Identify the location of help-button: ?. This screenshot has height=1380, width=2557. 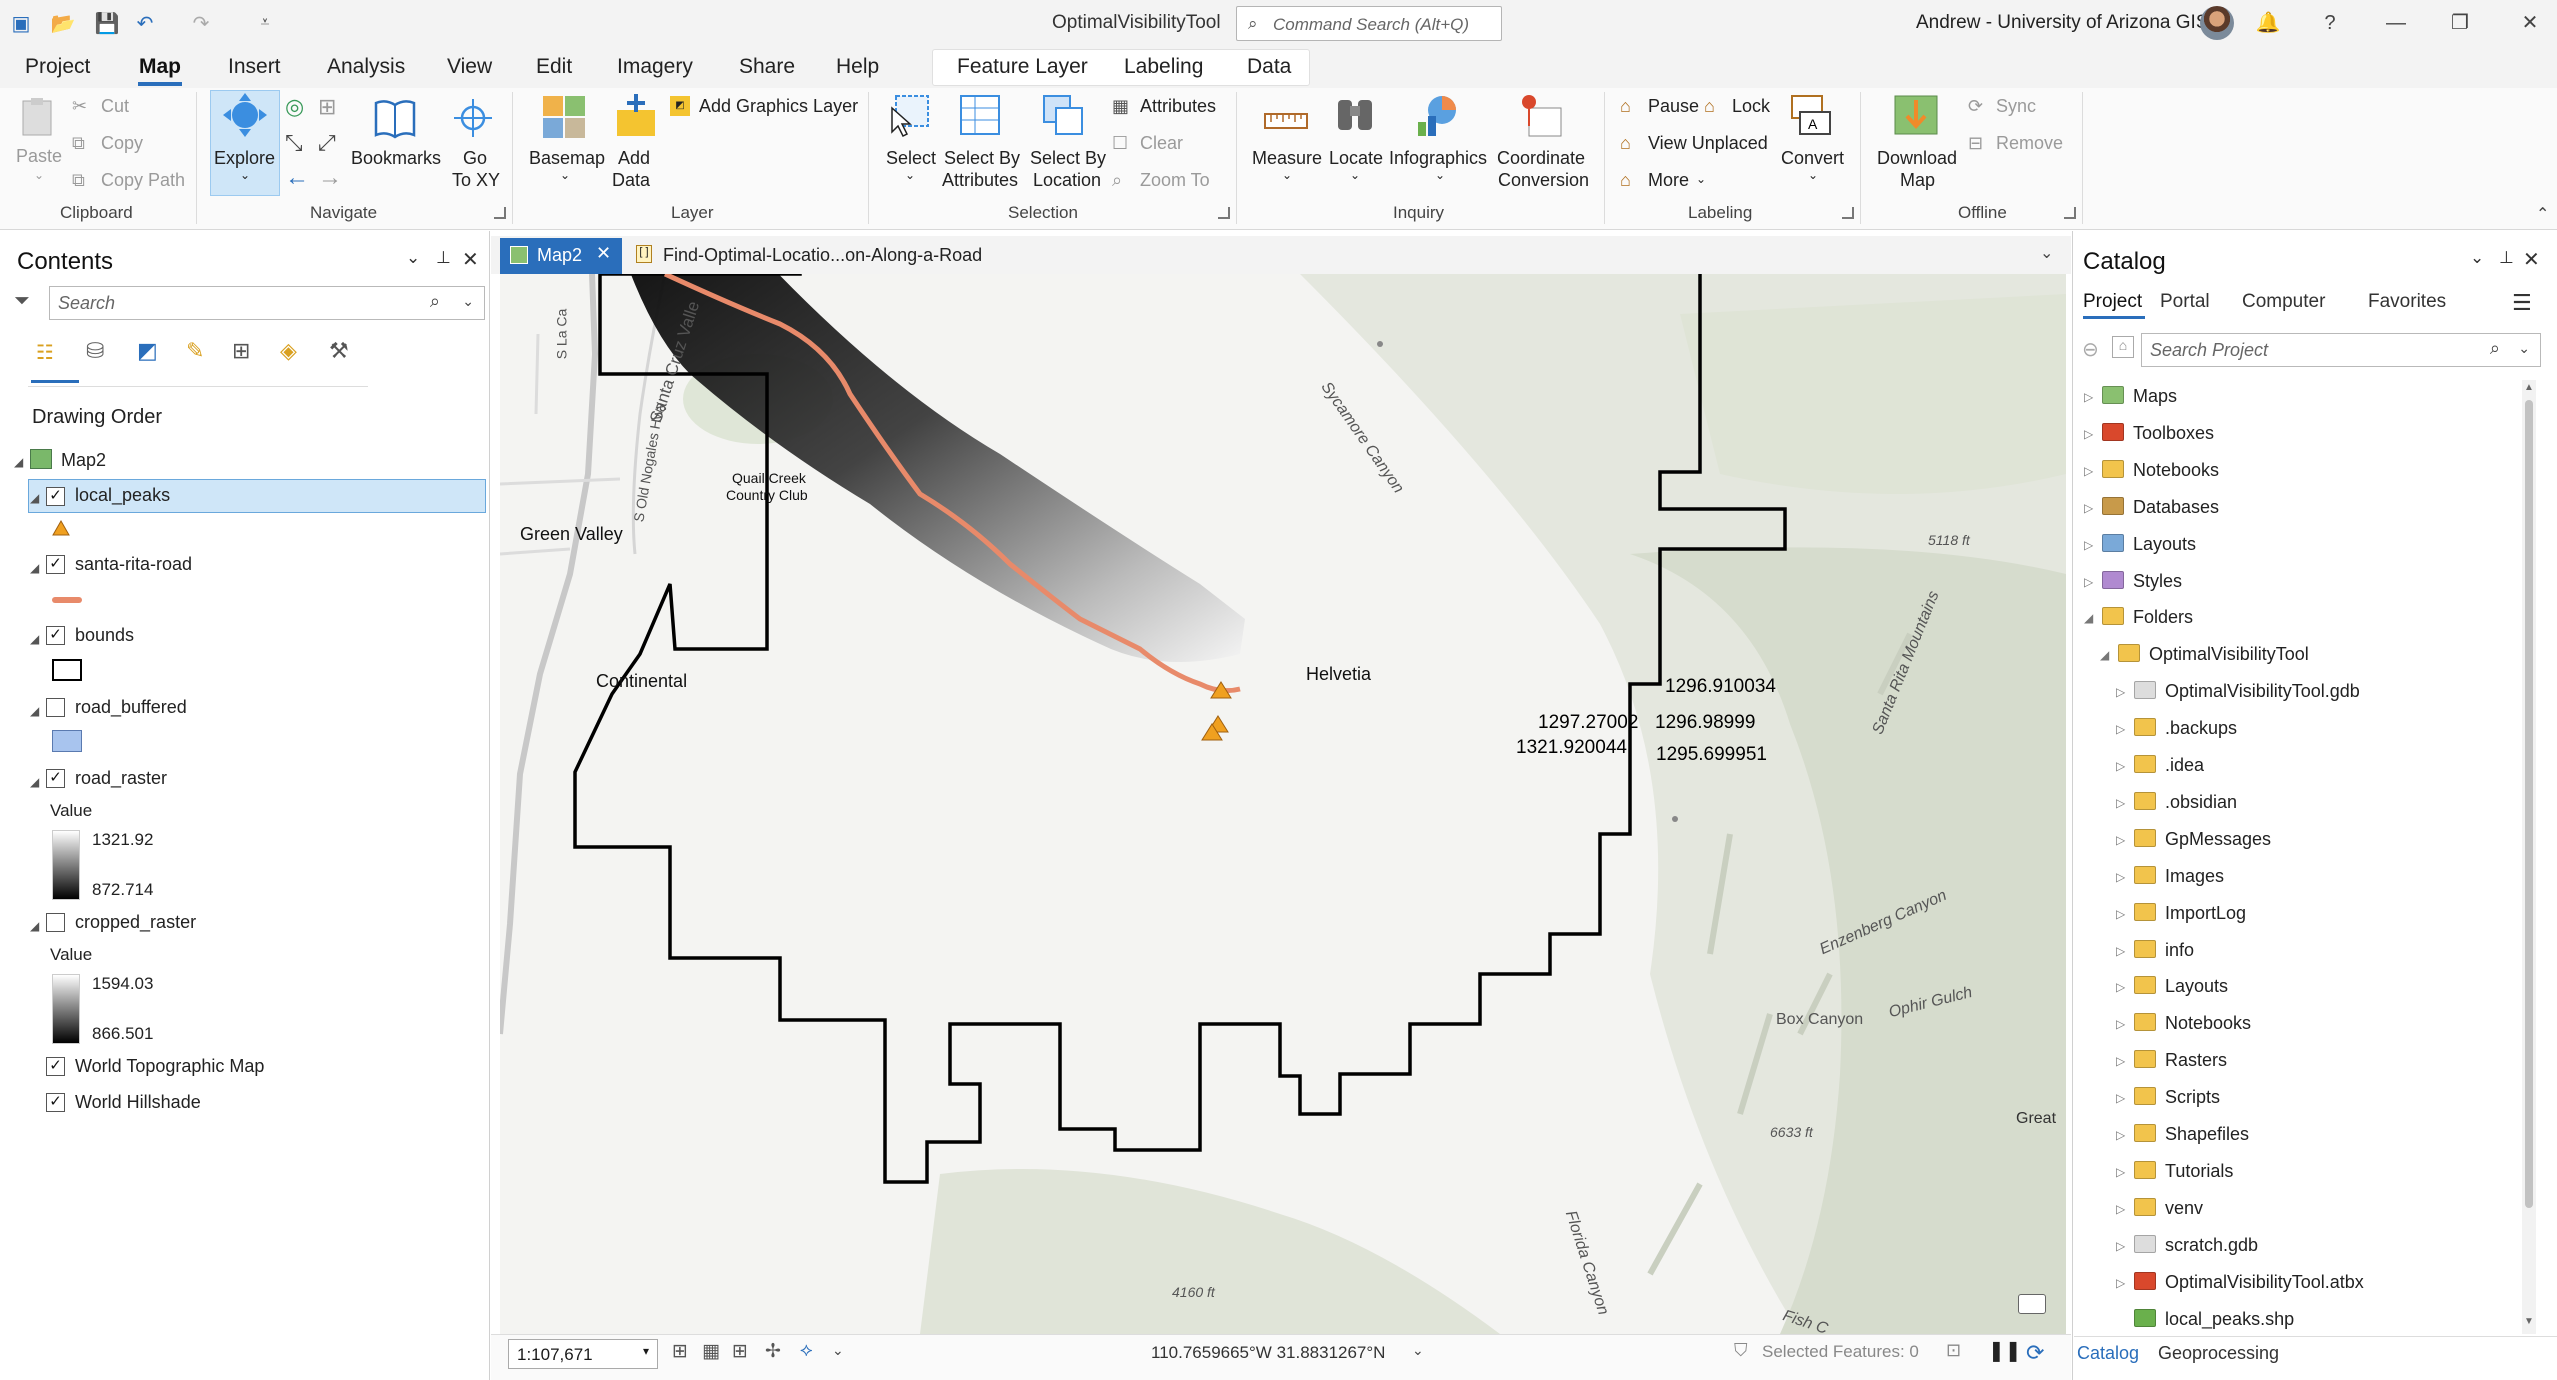
(2330, 23).